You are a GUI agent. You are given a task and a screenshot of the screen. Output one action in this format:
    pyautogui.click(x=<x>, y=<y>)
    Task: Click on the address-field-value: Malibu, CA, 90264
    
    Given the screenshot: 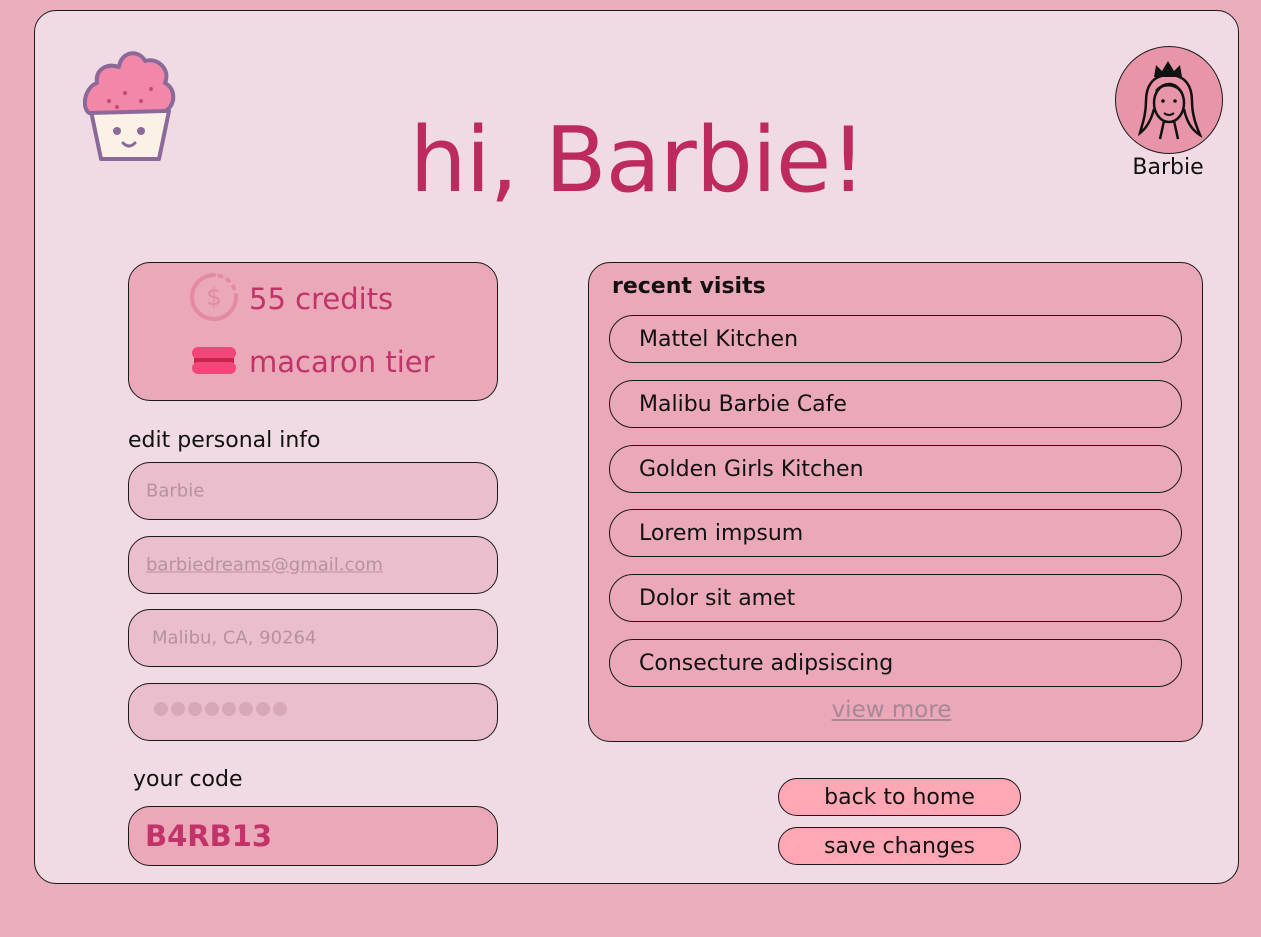 What is the action you would take?
    pyautogui.click(x=234, y=638)
    